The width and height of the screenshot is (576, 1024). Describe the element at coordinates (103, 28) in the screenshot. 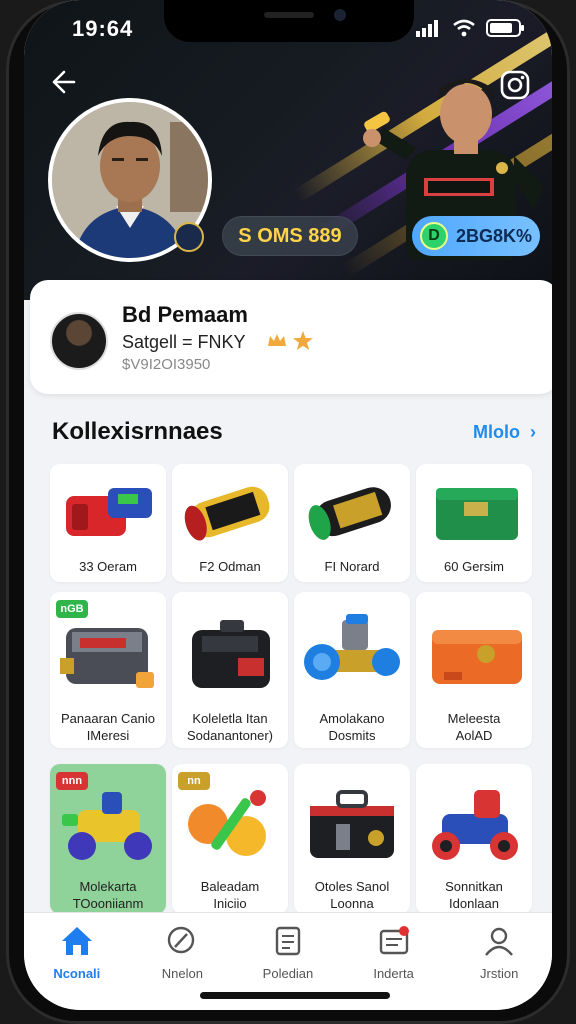

I see `status-time: 19:64` at that location.